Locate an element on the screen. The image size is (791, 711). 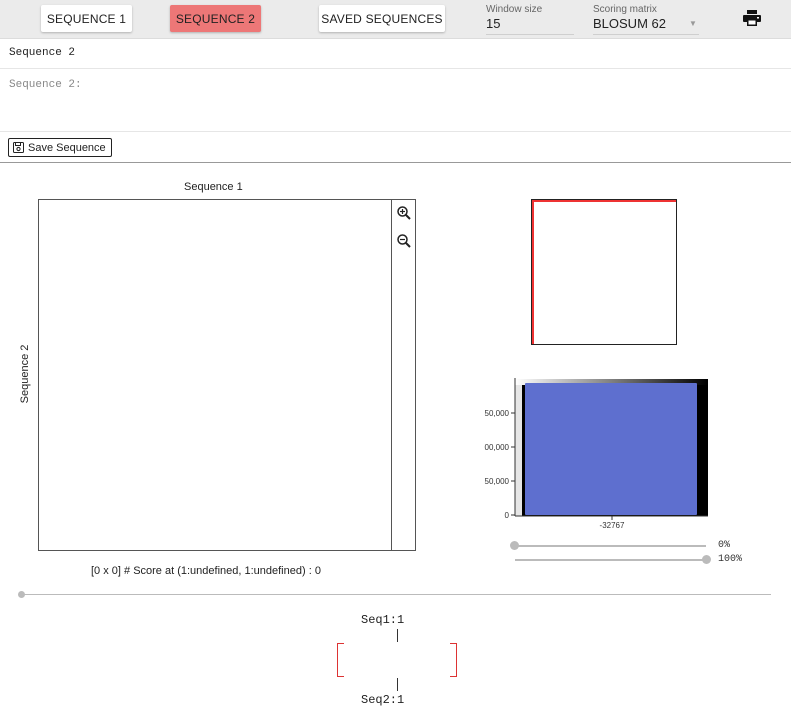
lower-threshold-value: 0% is located at coordinates (724, 545).